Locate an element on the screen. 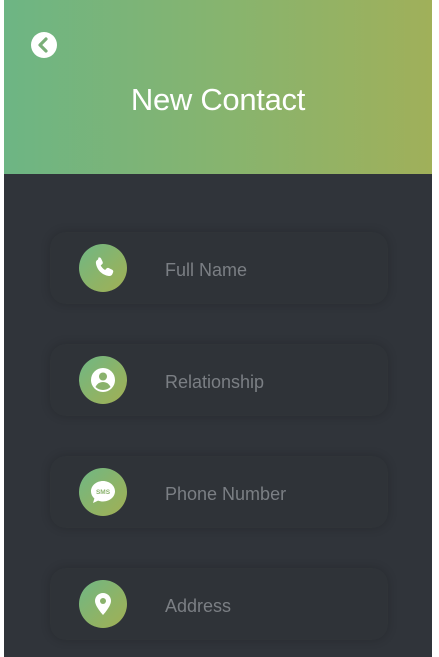 The width and height of the screenshot is (439, 657). back-button is located at coordinates (44, 45).